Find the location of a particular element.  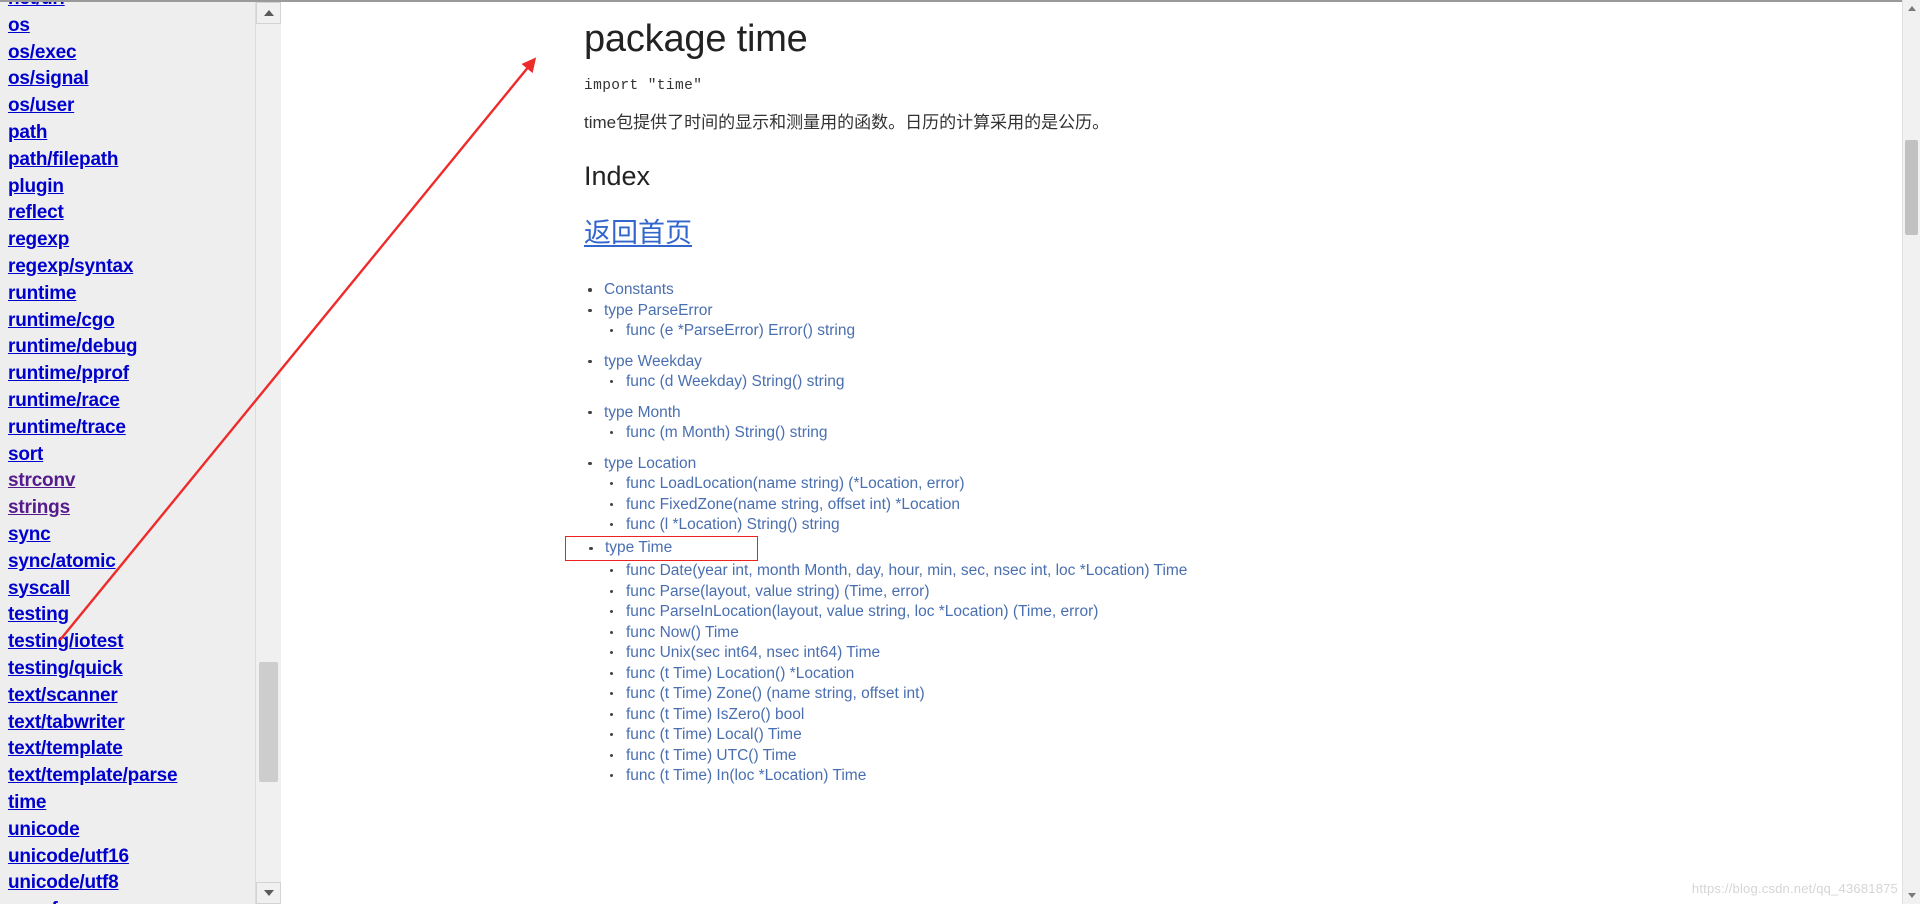

sidebar-item-sync: sync is located at coordinates (132, 535).